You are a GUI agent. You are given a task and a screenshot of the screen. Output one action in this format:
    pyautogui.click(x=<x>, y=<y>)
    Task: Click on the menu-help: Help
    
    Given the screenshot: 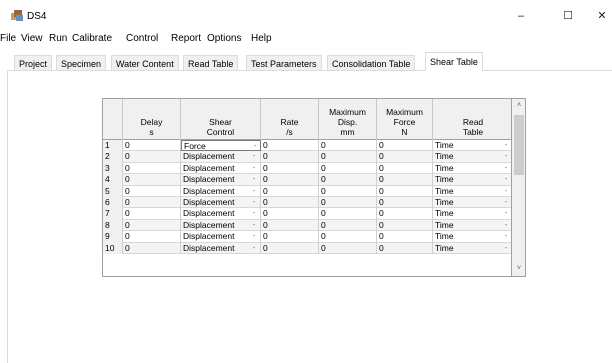 What is the action you would take?
    pyautogui.click(x=261, y=38)
    